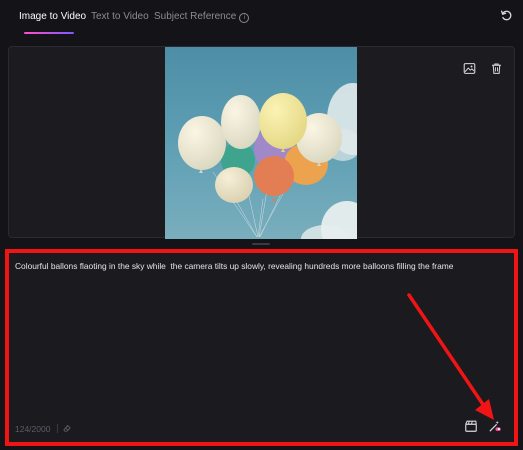 The image size is (523, 450). I want to click on refresh-icon, so click(506, 15).